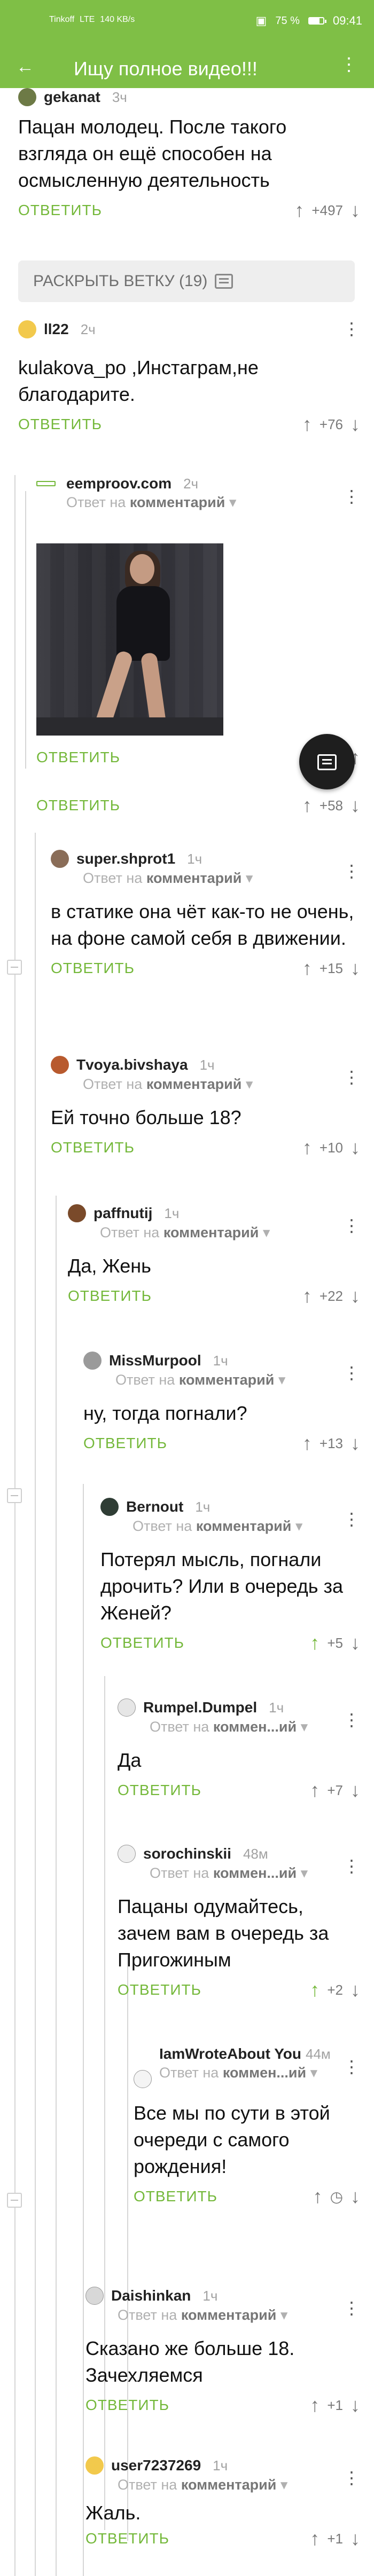 This screenshot has height=2576, width=374. Describe the element at coordinates (138, 381) in the screenshot. I see `comment-text: kulakova_po ,Инстаграм,не благодарите.` at that location.